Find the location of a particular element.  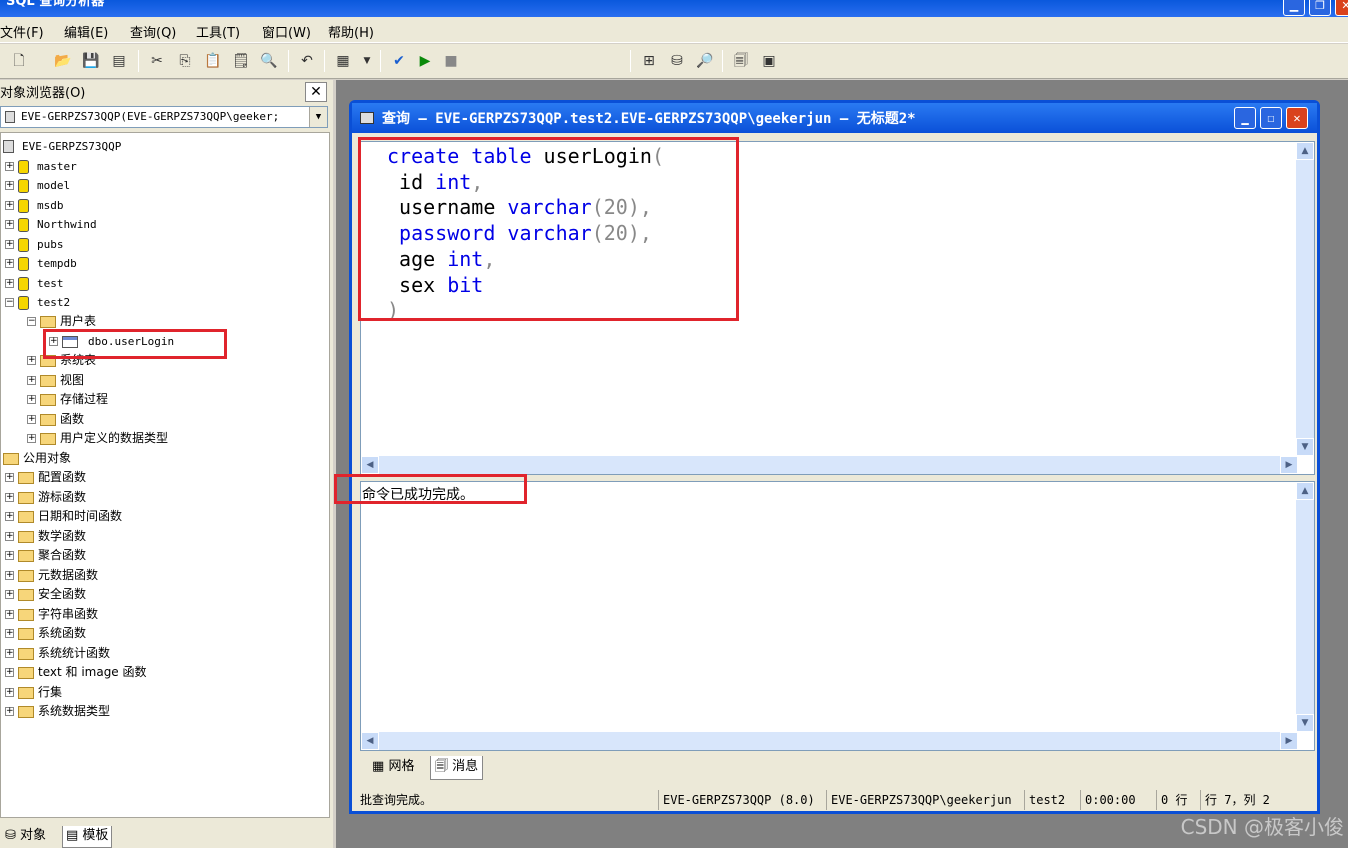

insert-template-icon: ▤ is located at coordinates (119, 61).